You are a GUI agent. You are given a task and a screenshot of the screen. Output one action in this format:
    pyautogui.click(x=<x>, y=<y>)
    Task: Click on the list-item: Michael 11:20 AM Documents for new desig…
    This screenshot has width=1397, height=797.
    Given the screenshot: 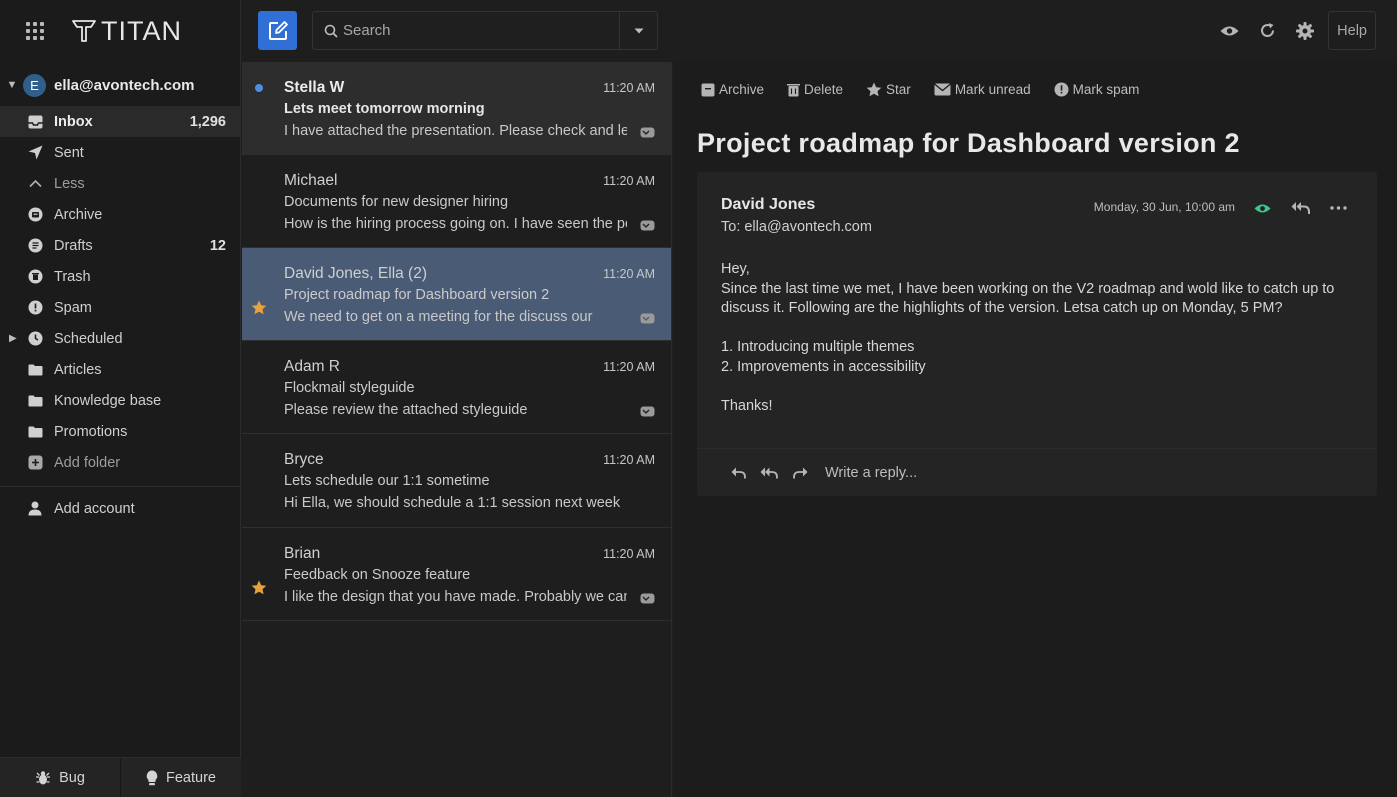 What is the action you would take?
    pyautogui.click(x=456, y=201)
    